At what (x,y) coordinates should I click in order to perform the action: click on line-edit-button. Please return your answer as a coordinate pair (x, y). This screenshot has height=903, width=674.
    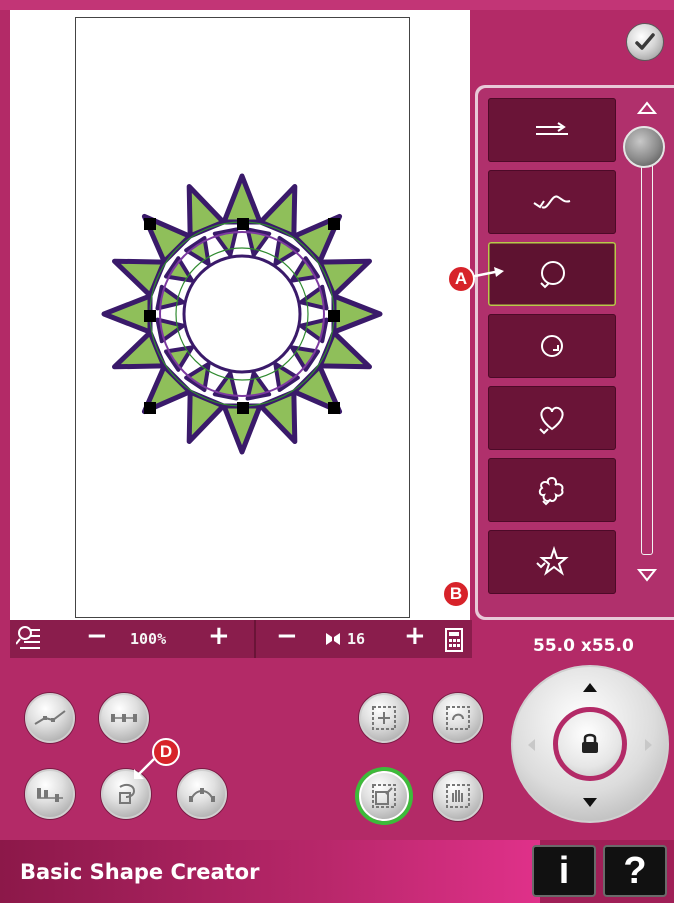
    Looking at the image, I should click on (50, 718).